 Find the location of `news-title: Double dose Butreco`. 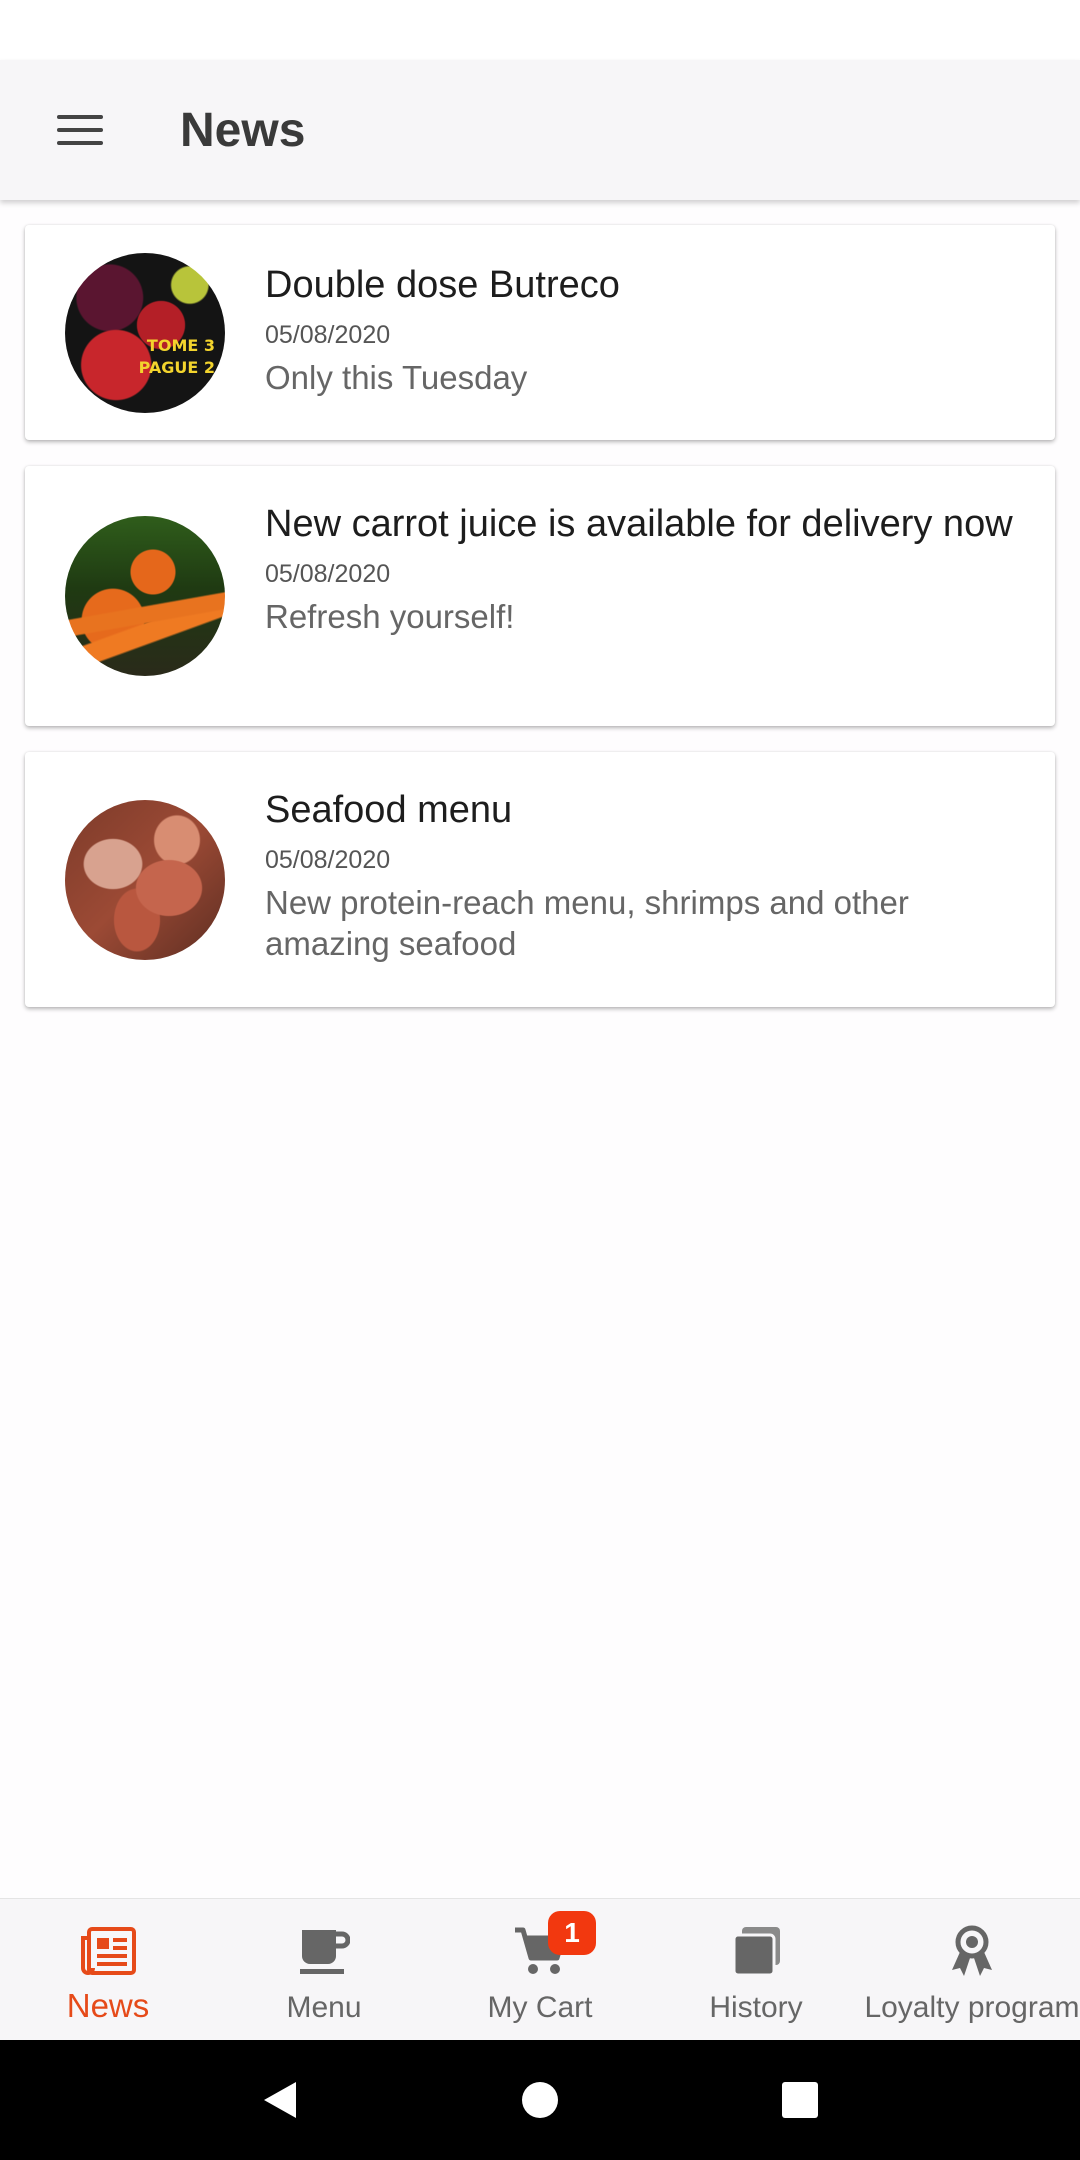

news-title: Double dose Butreco is located at coordinates (442, 285).